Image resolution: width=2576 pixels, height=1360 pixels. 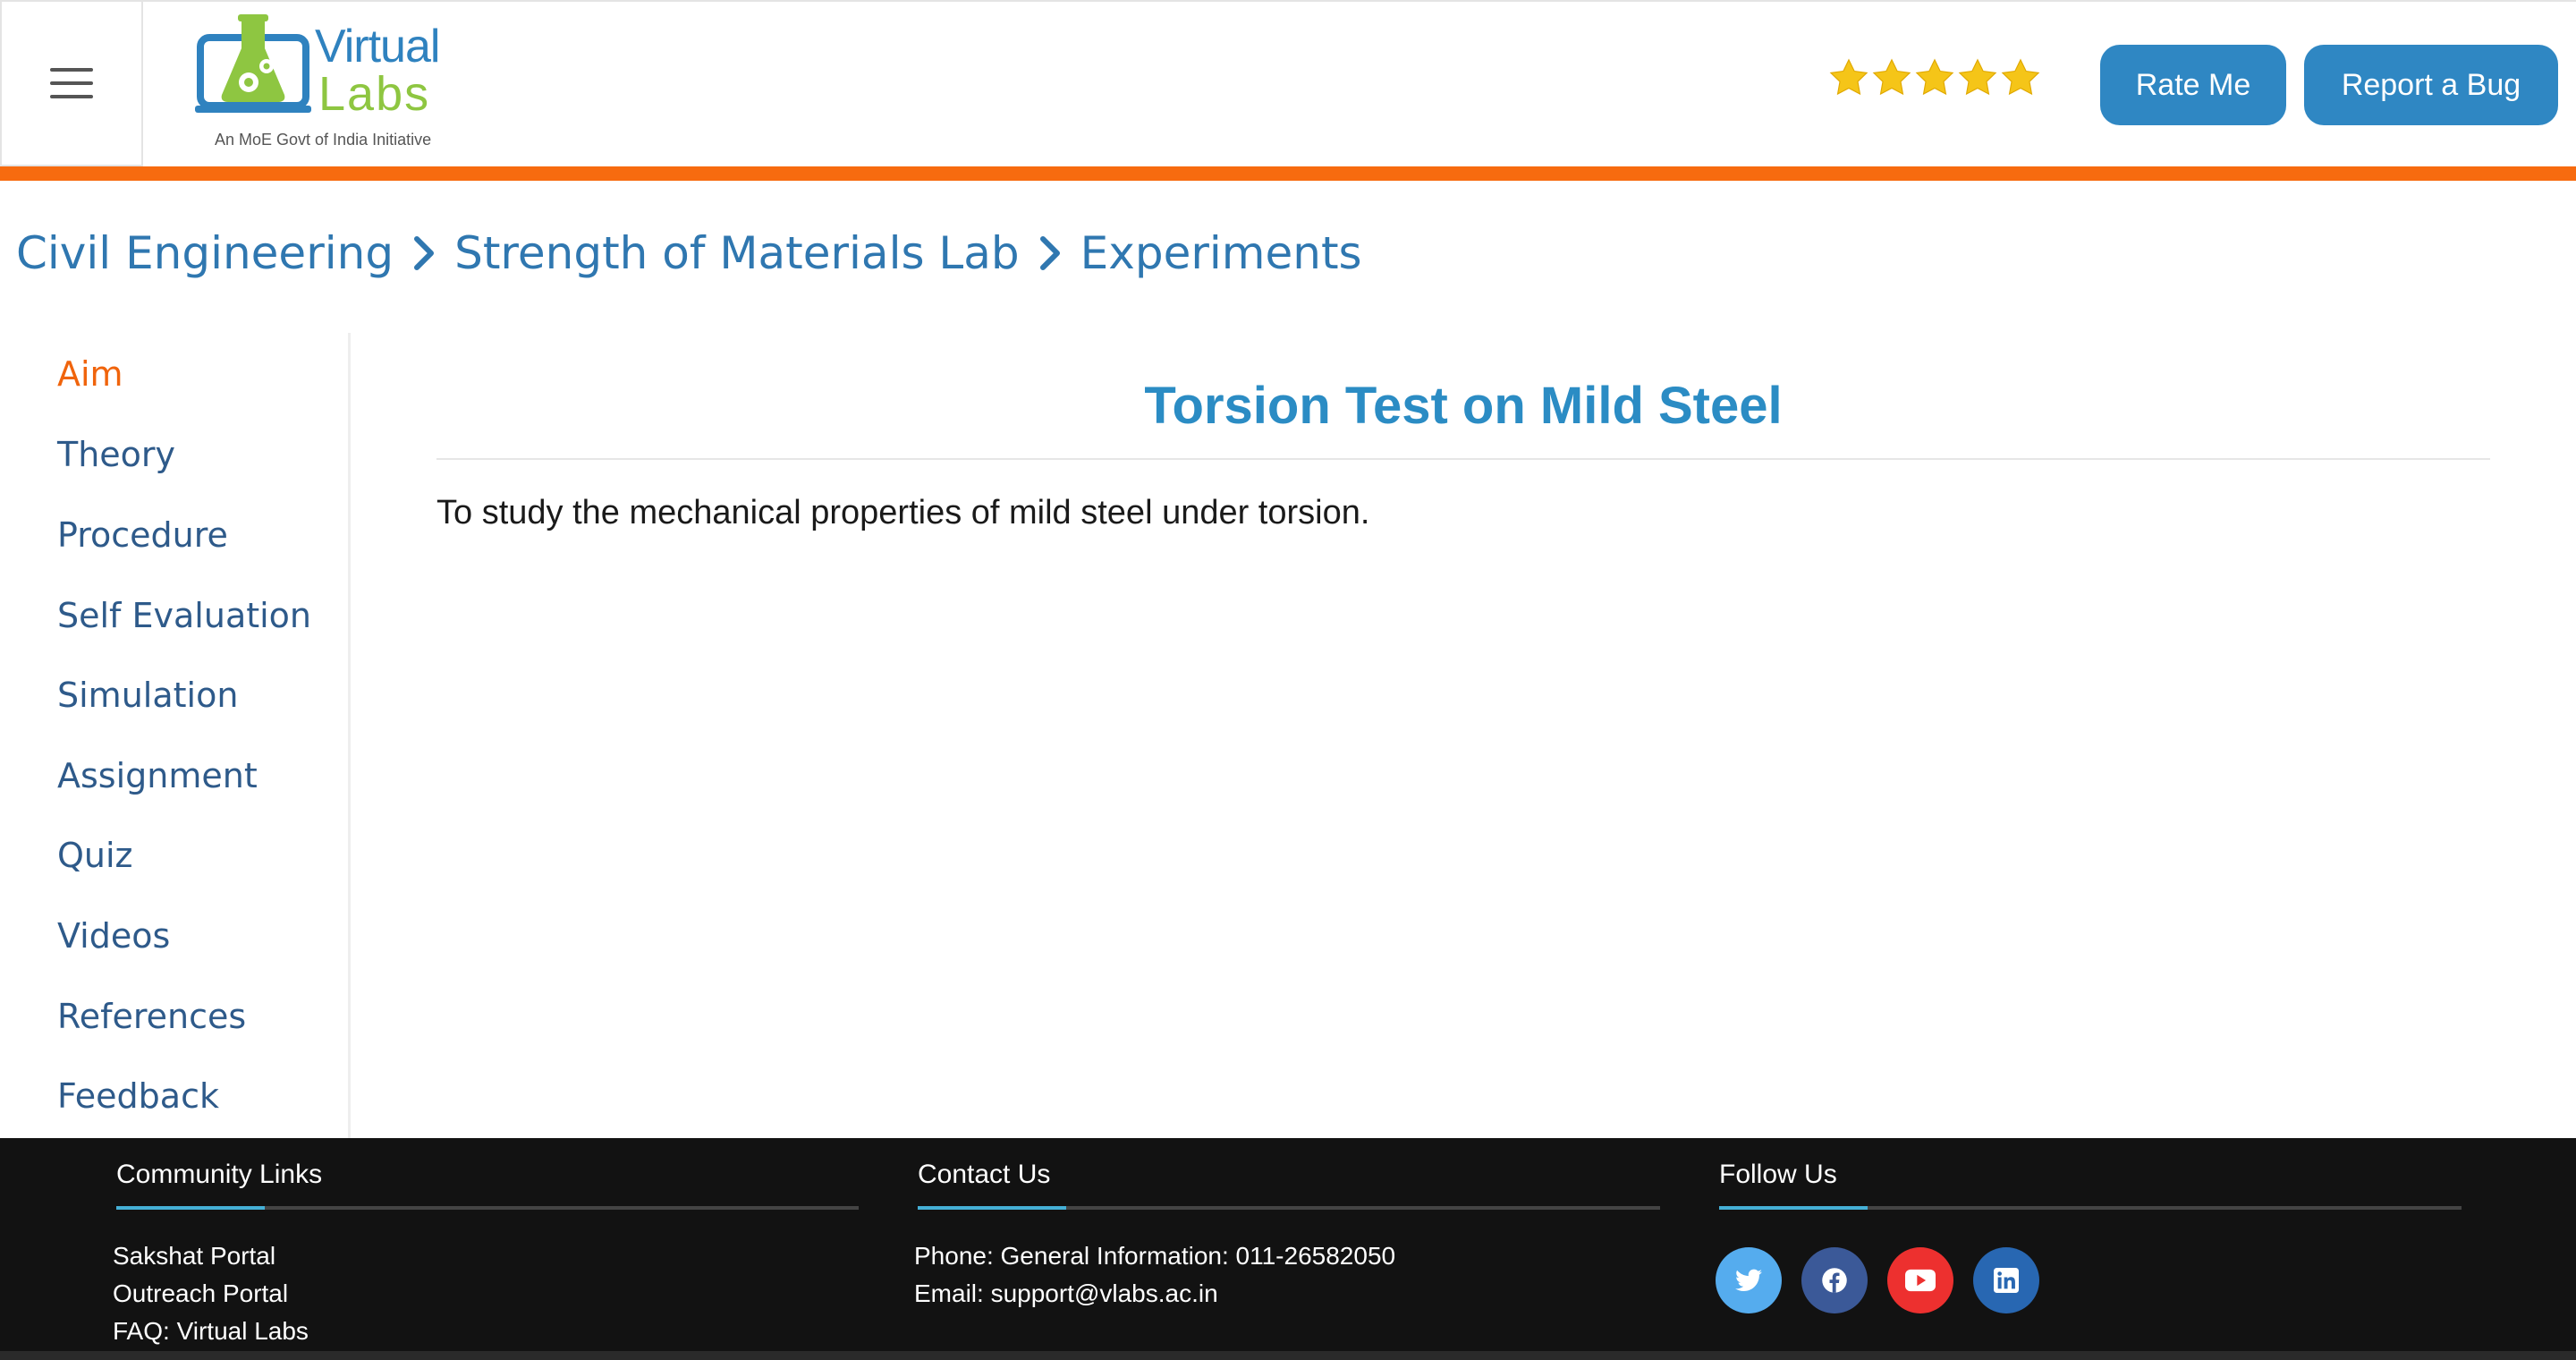 What do you see at coordinates (1463, 406) in the screenshot?
I see `experiment-title: Torsion Test on Mild Steel` at bounding box center [1463, 406].